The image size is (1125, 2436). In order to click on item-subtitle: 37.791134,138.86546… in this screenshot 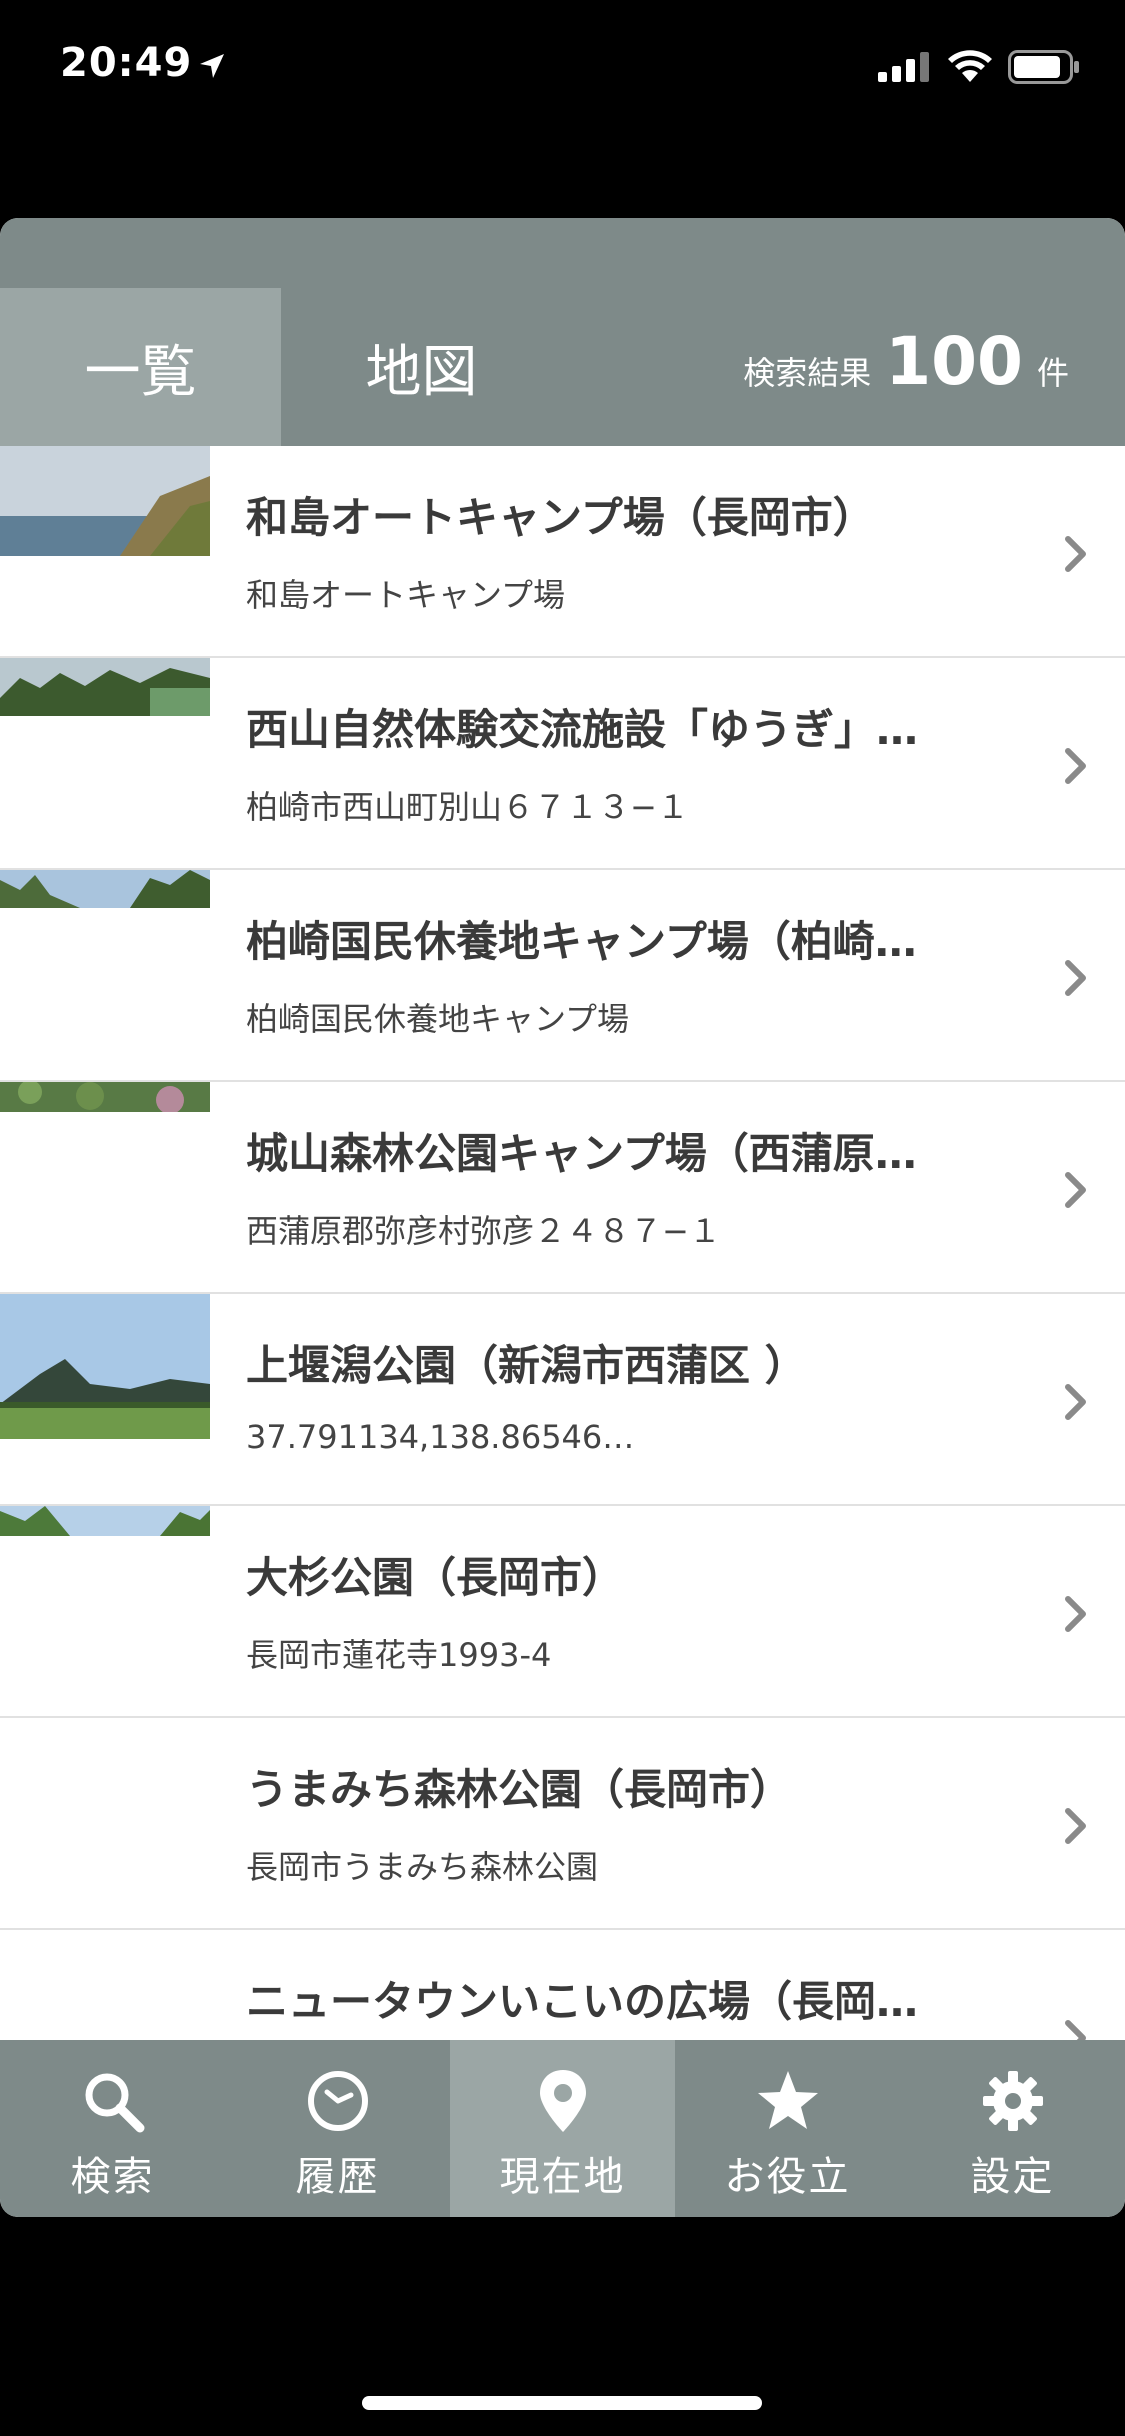, I will do `click(440, 1437)`.